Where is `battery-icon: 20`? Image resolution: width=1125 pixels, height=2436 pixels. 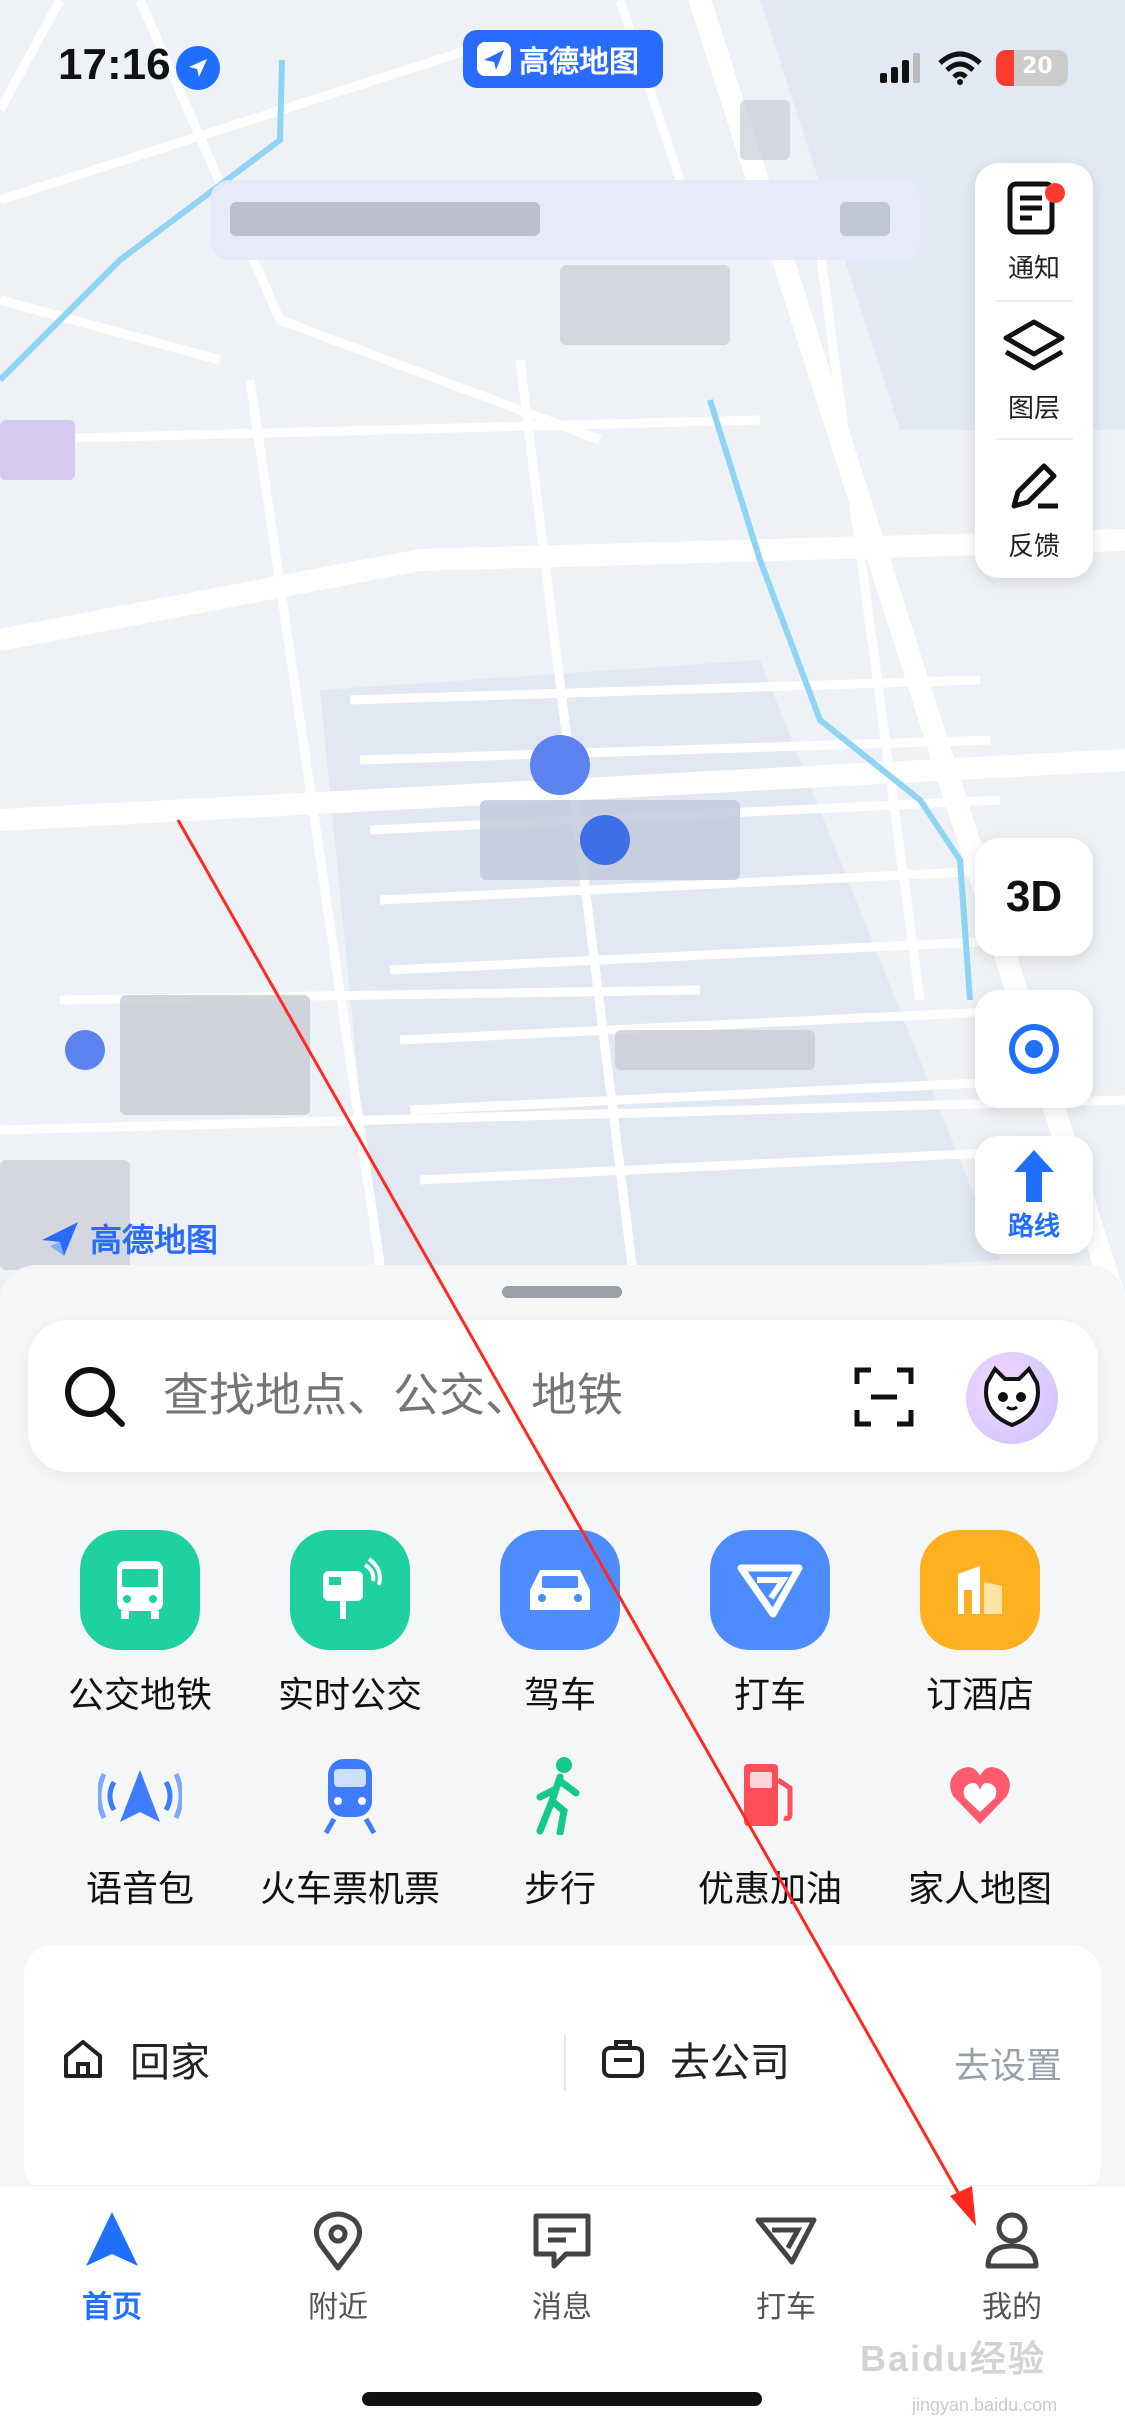
battery-icon: 20 is located at coordinates (1032, 68).